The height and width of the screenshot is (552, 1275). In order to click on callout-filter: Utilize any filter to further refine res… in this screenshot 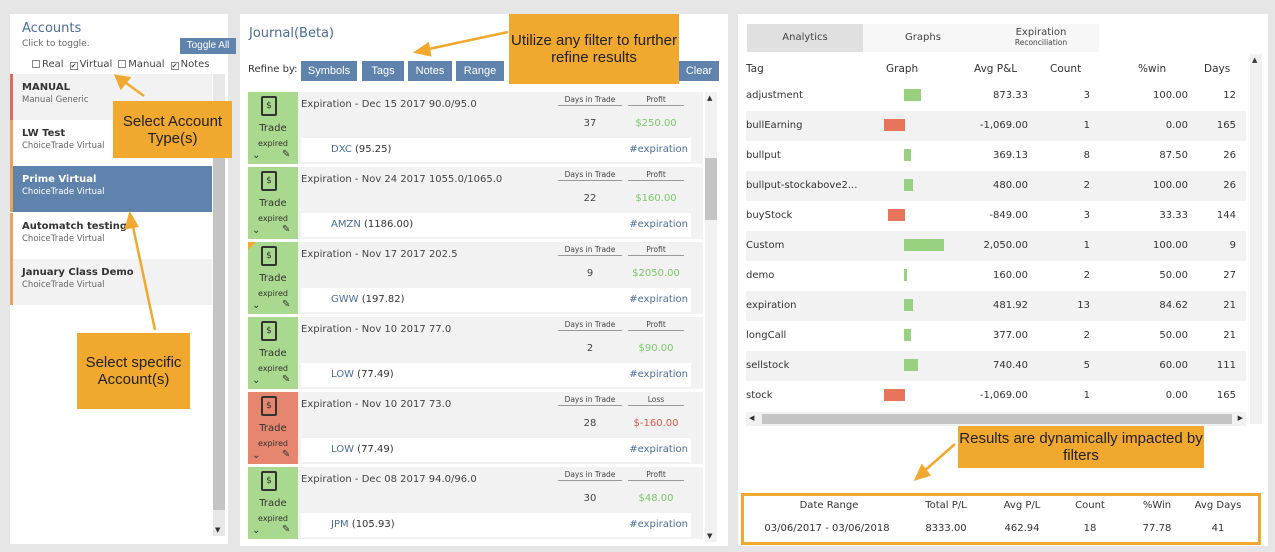, I will do `click(594, 49)`.